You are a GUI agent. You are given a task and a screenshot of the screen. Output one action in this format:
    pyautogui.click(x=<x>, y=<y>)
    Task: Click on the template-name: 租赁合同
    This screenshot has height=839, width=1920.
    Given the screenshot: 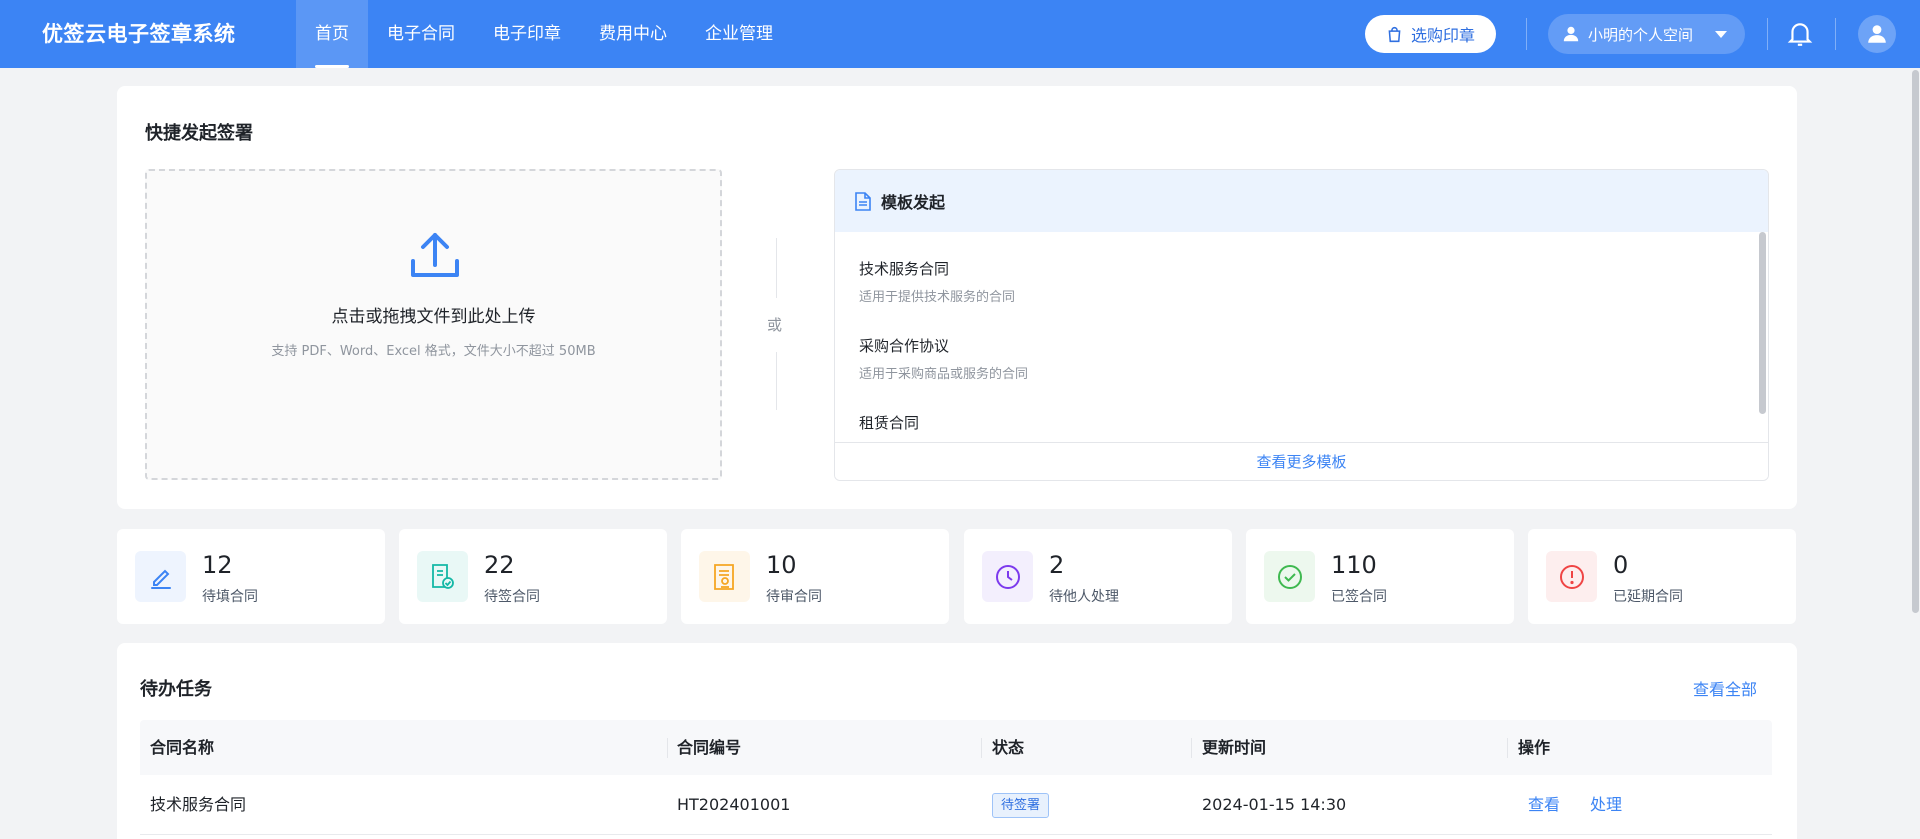 What is the action you would take?
    pyautogui.click(x=889, y=423)
    